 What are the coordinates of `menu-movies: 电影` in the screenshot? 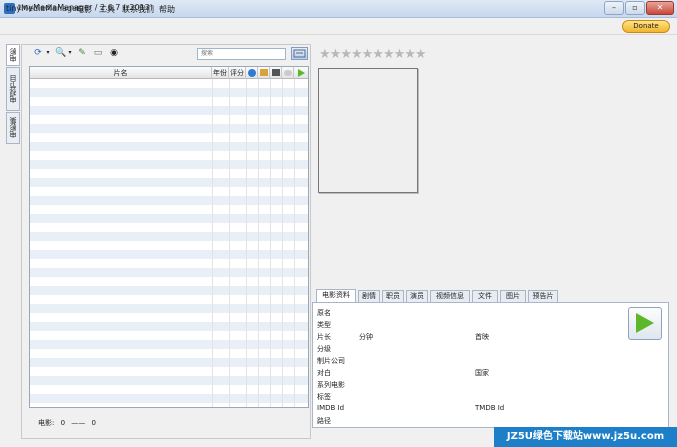 It's located at (84, 9).